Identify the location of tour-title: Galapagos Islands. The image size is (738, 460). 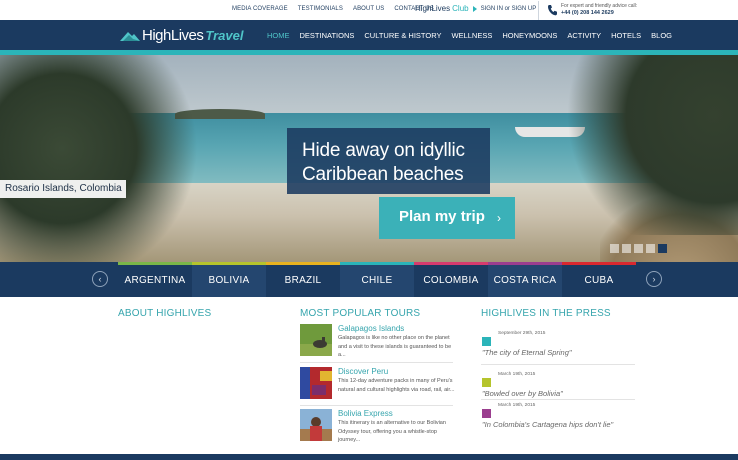
(371, 328).